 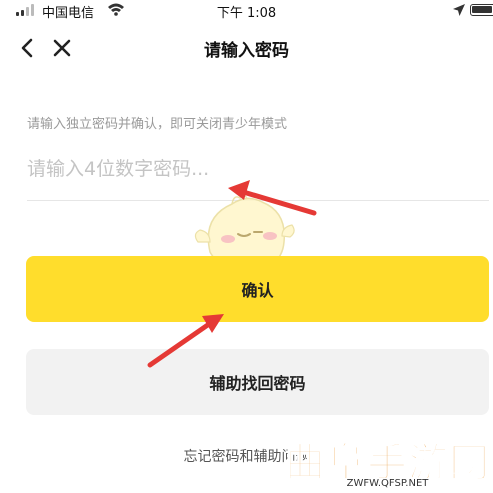 What do you see at coordinates (246, 51) in the screenshot?
I see `page-title: 请输入密码` at bounding box center [246, 51].